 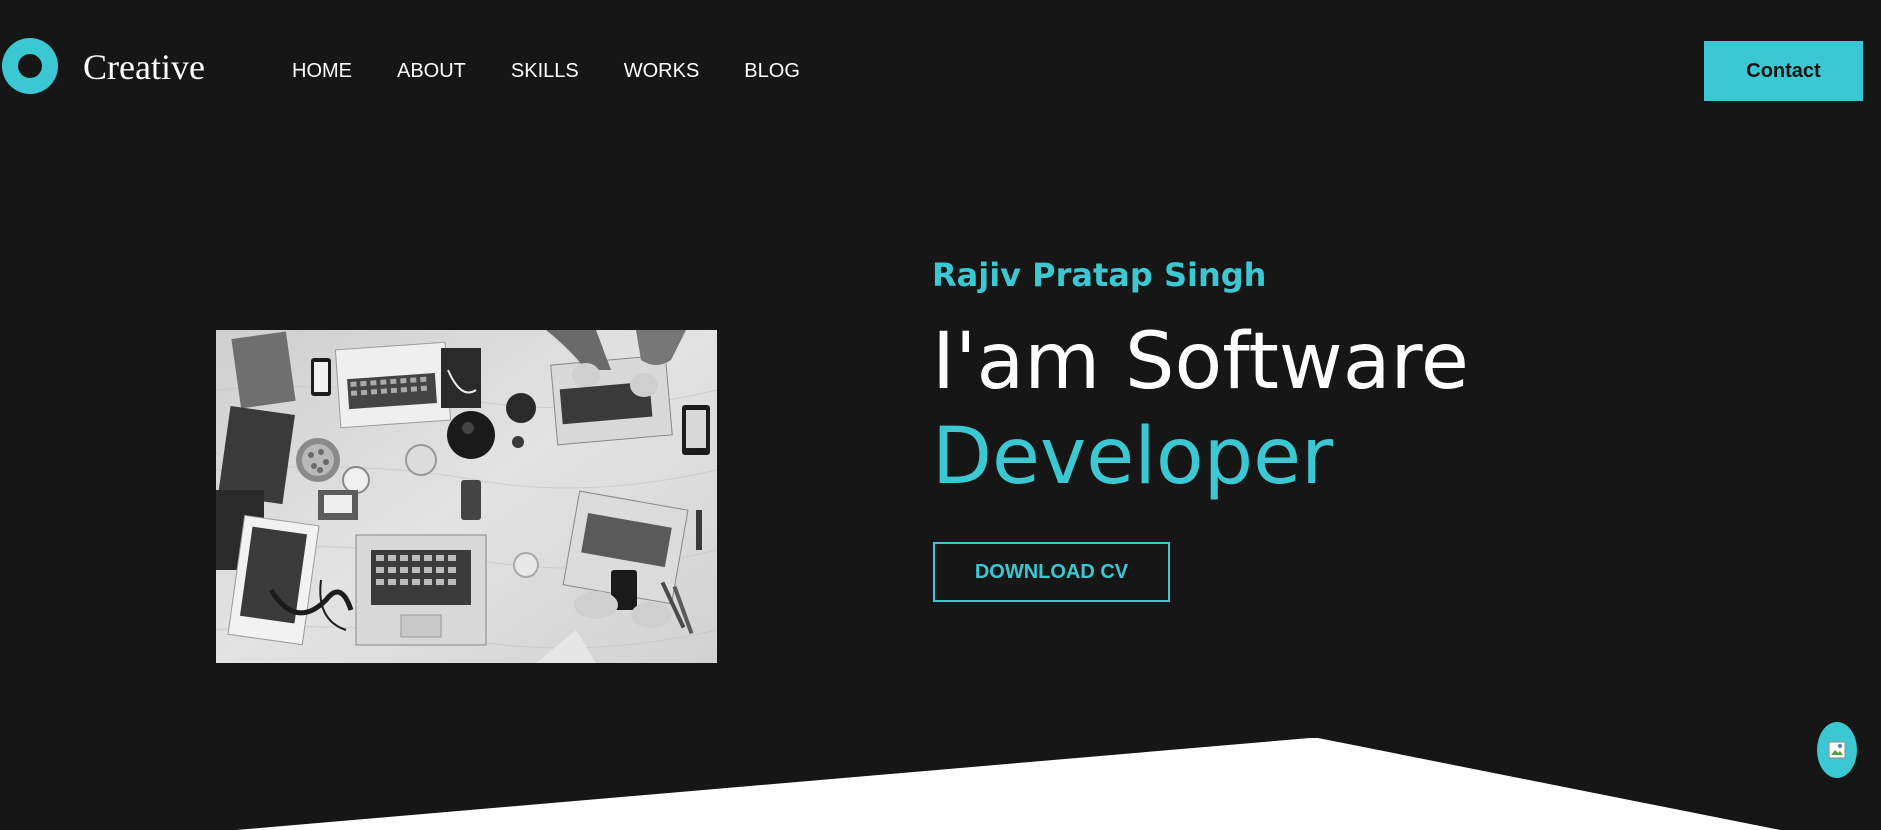 I want to click on logo-text: Creative, so click(x=144, y=67).